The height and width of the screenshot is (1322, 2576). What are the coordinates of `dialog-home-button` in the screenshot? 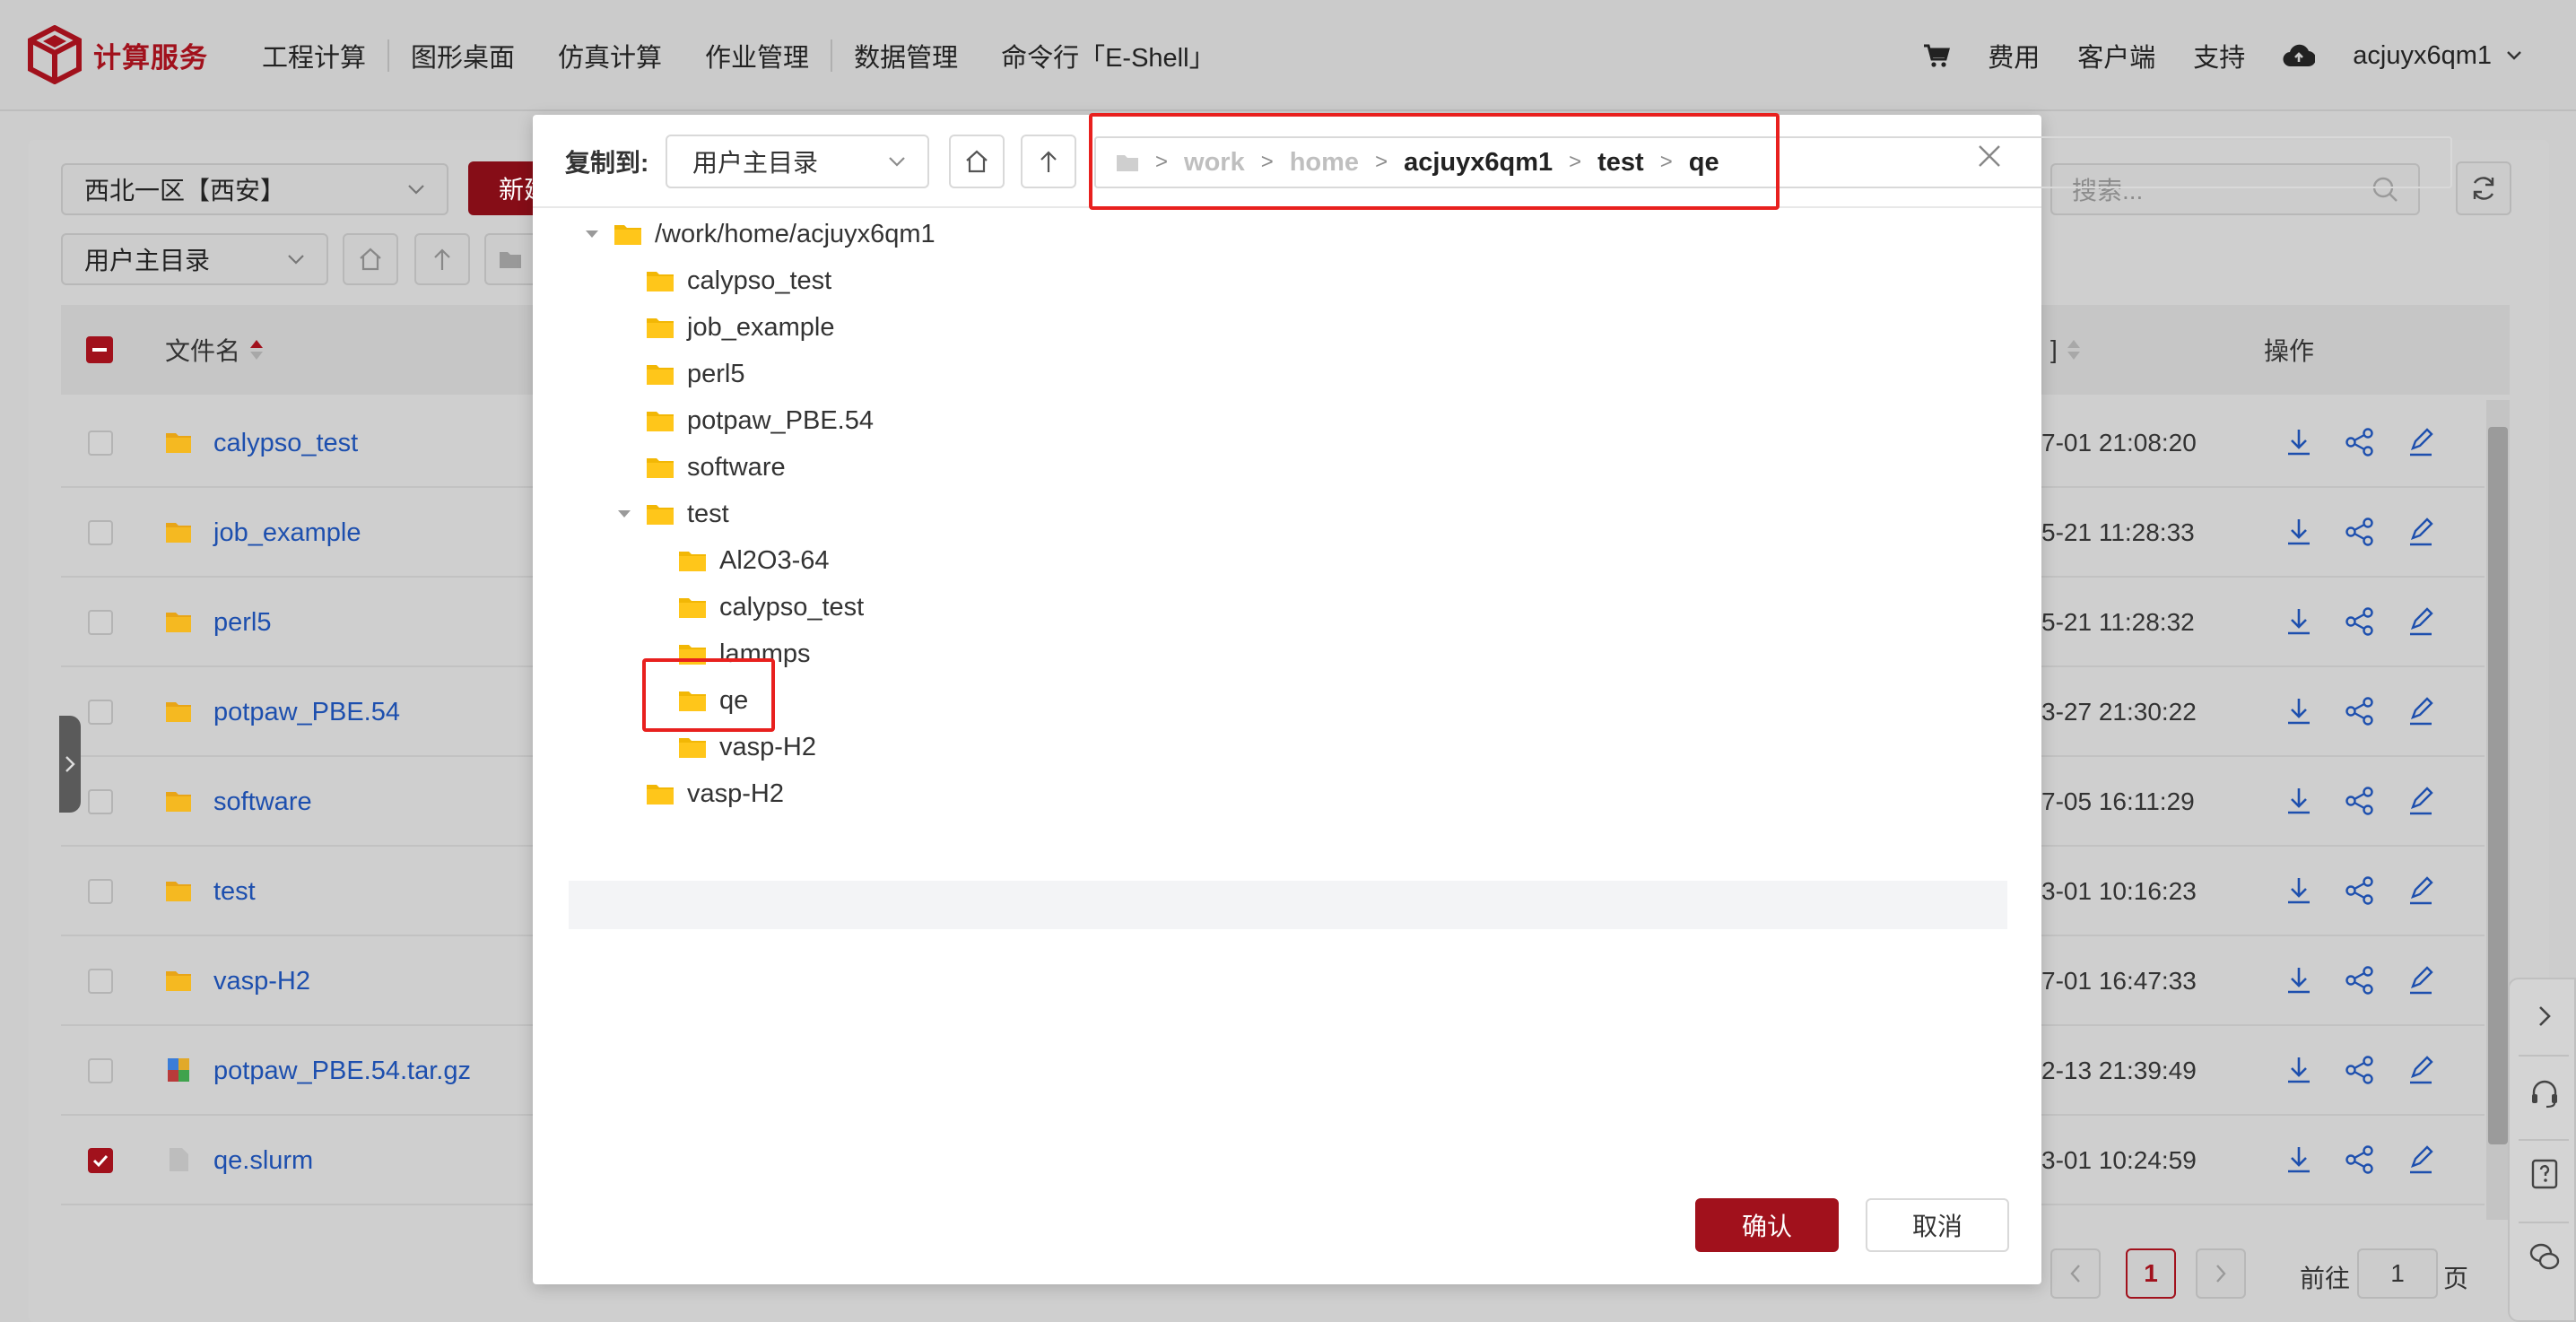 It's located at (977, 161).